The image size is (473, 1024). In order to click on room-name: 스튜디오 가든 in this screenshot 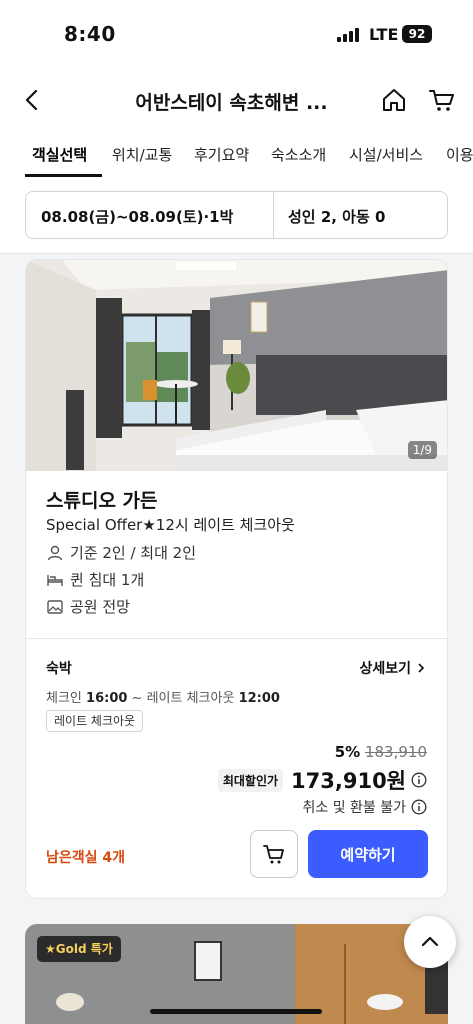, I will do `click(102, 501)`.